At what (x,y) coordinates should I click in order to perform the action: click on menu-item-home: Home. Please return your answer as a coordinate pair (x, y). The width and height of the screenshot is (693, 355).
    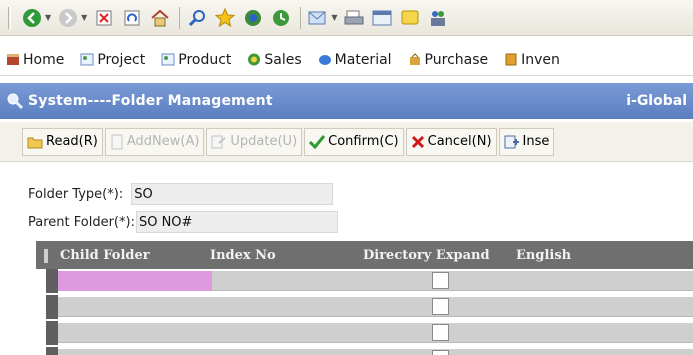
    Looking at the image, I should click on (35, 60).